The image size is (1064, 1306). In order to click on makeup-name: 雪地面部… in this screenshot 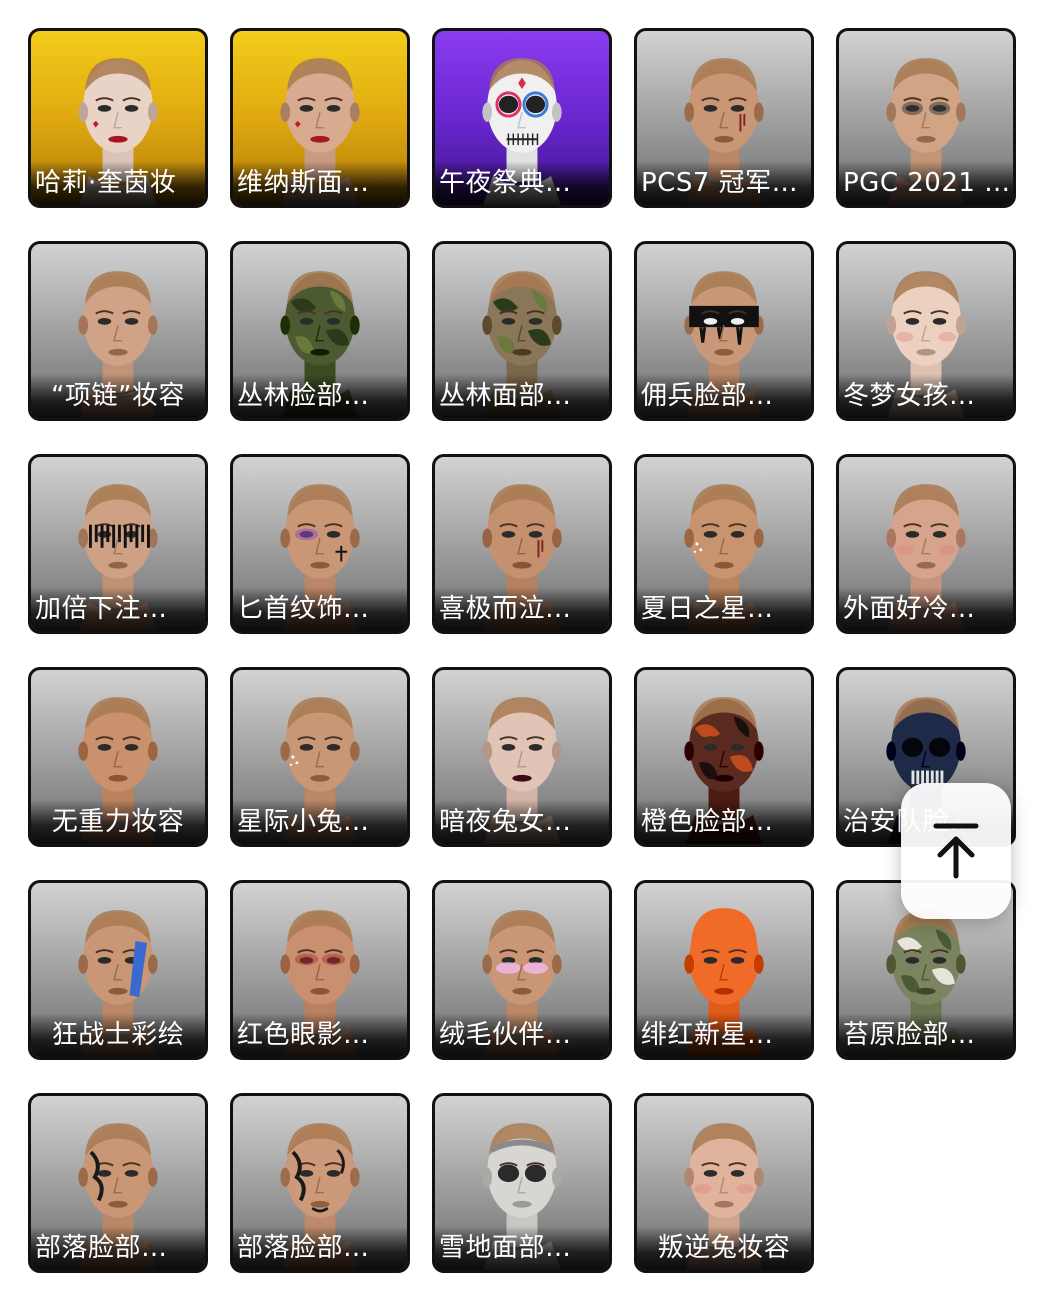, I will do `click(522, 1248)`.